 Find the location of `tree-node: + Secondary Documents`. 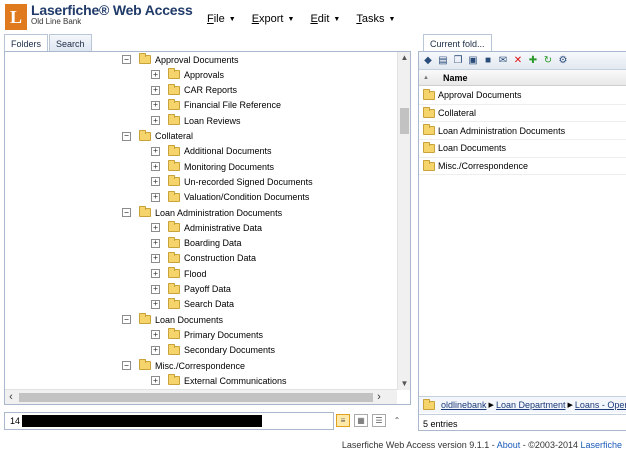

tree-node: + Secondary Documents is located at coordinates (213, 350).